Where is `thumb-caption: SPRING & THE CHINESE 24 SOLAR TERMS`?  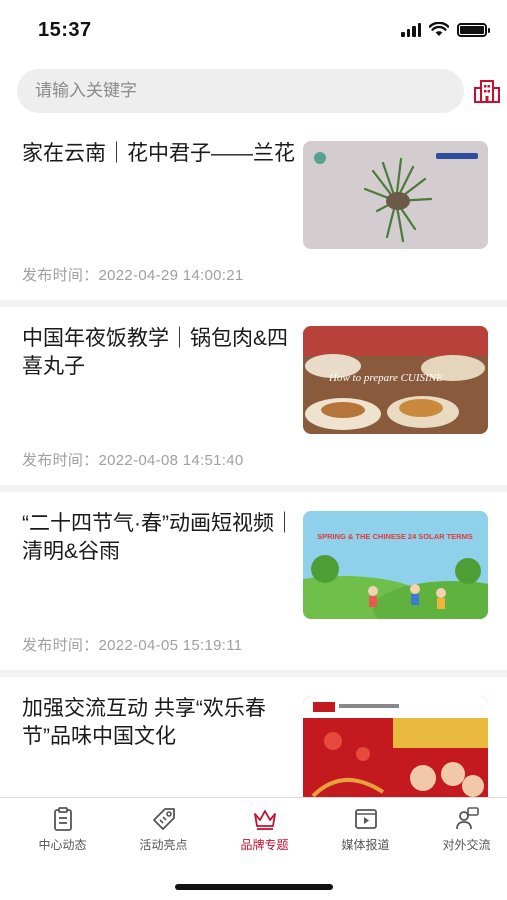
thumb-caption: SPRING & THE CHINESE 24 SOLAR TERMS is located at coordinates (395, 536).